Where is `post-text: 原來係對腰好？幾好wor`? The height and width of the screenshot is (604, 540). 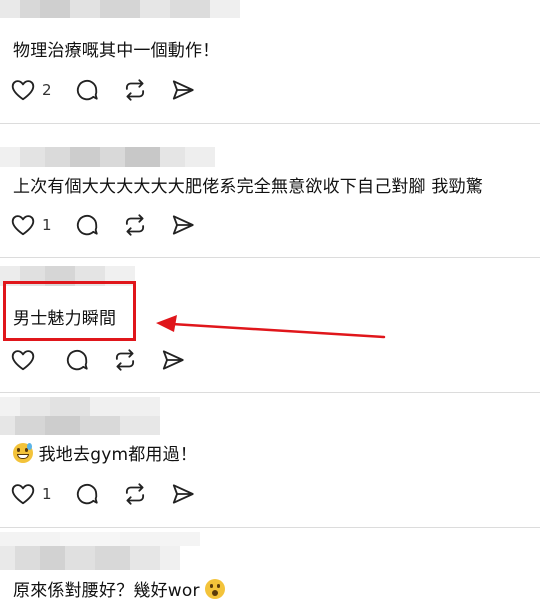 post-text: 原來係對腰好？幾好wor is located at coordinates (119, 588).